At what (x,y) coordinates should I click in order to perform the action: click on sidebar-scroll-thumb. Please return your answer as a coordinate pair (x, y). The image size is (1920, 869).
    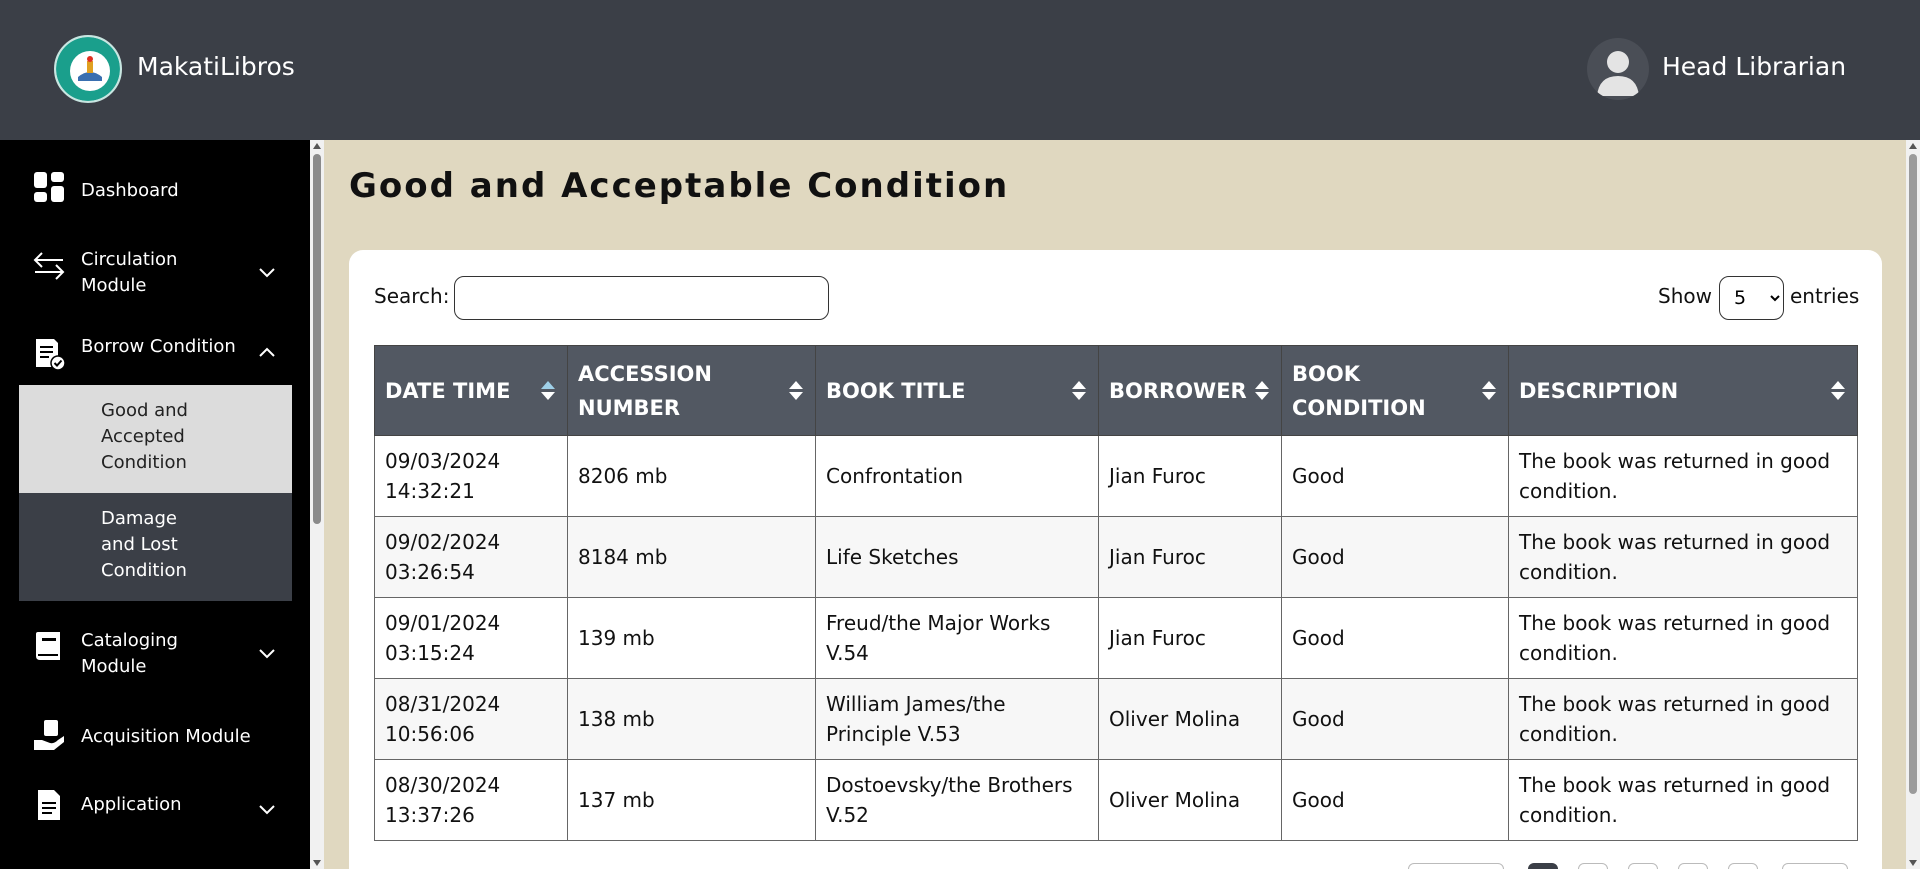
    Looking at the image, I should click on (317, 339).